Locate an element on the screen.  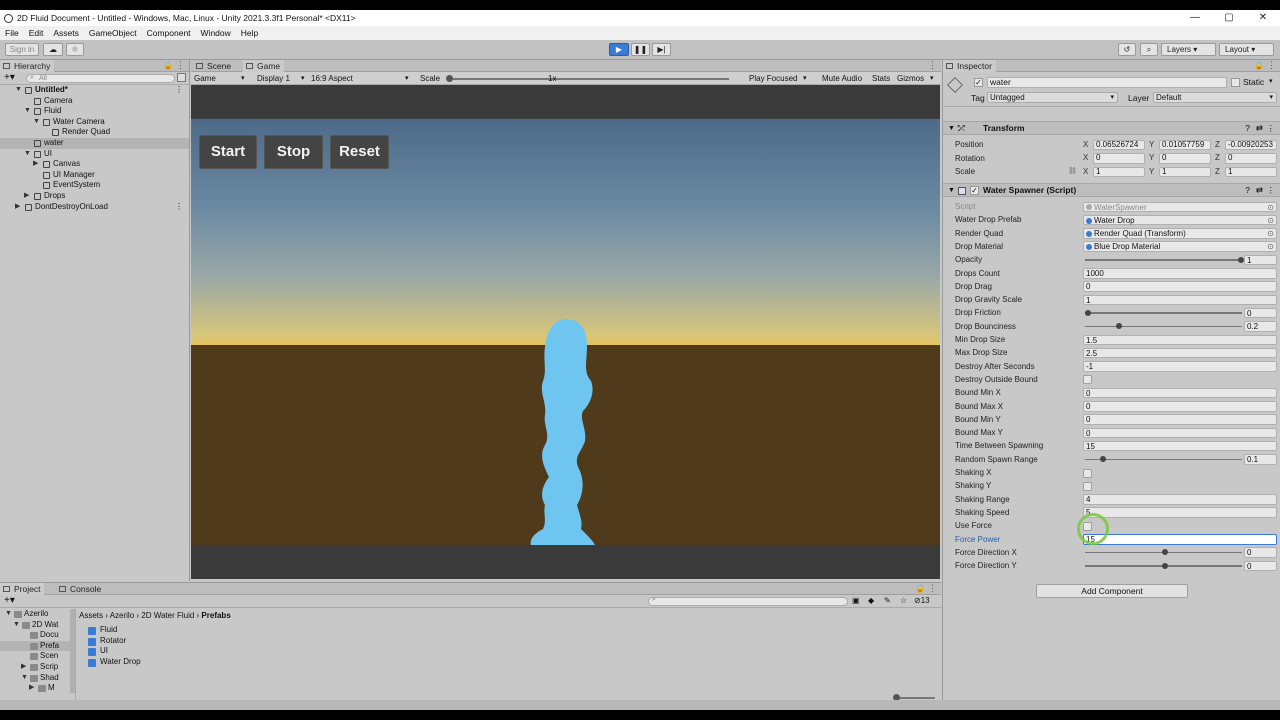
transform-x-field: X1 is located at coordinates (1114, 171).